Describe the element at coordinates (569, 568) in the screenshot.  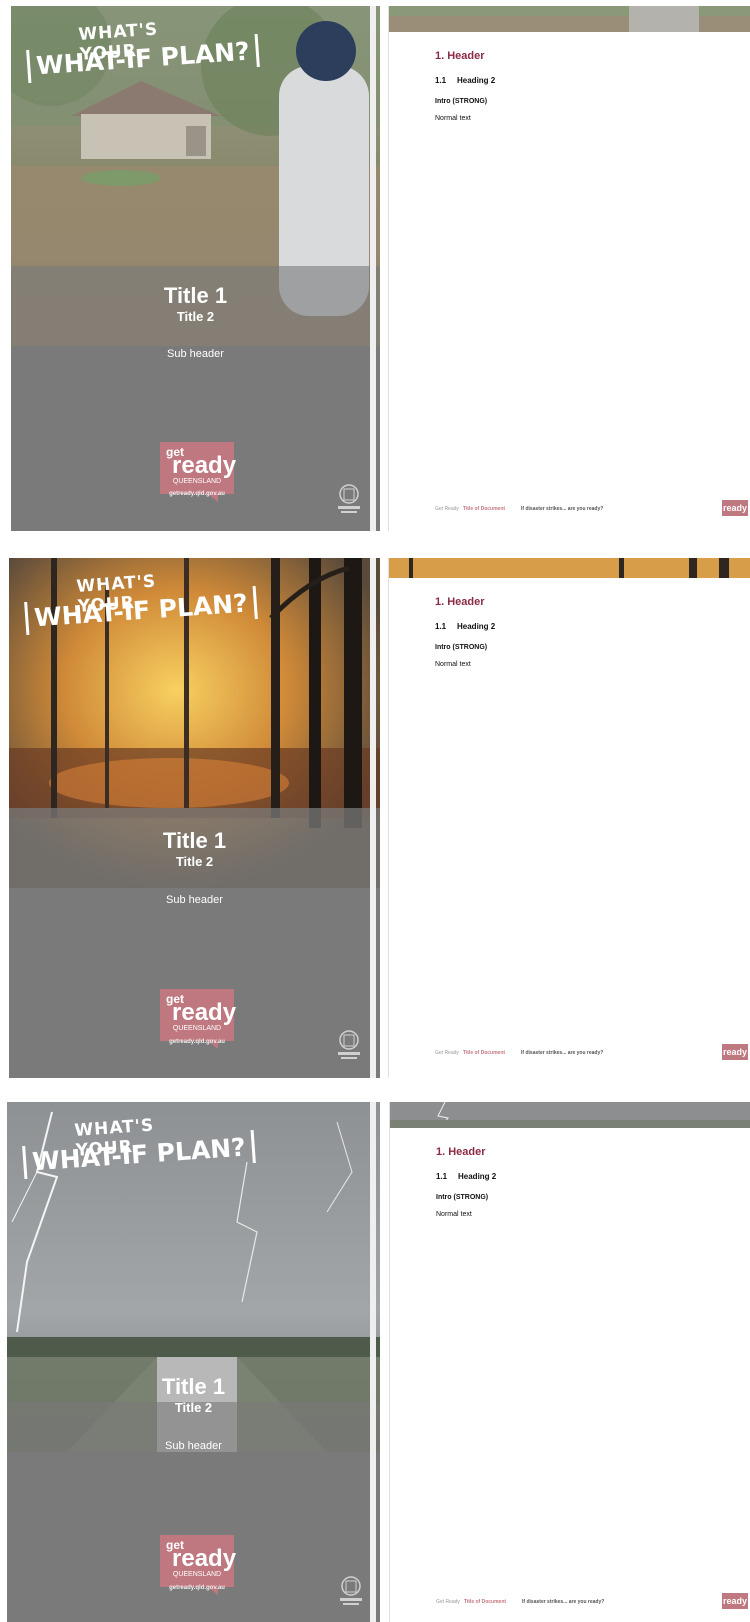
I see `header-strip-bushfire` at that location.